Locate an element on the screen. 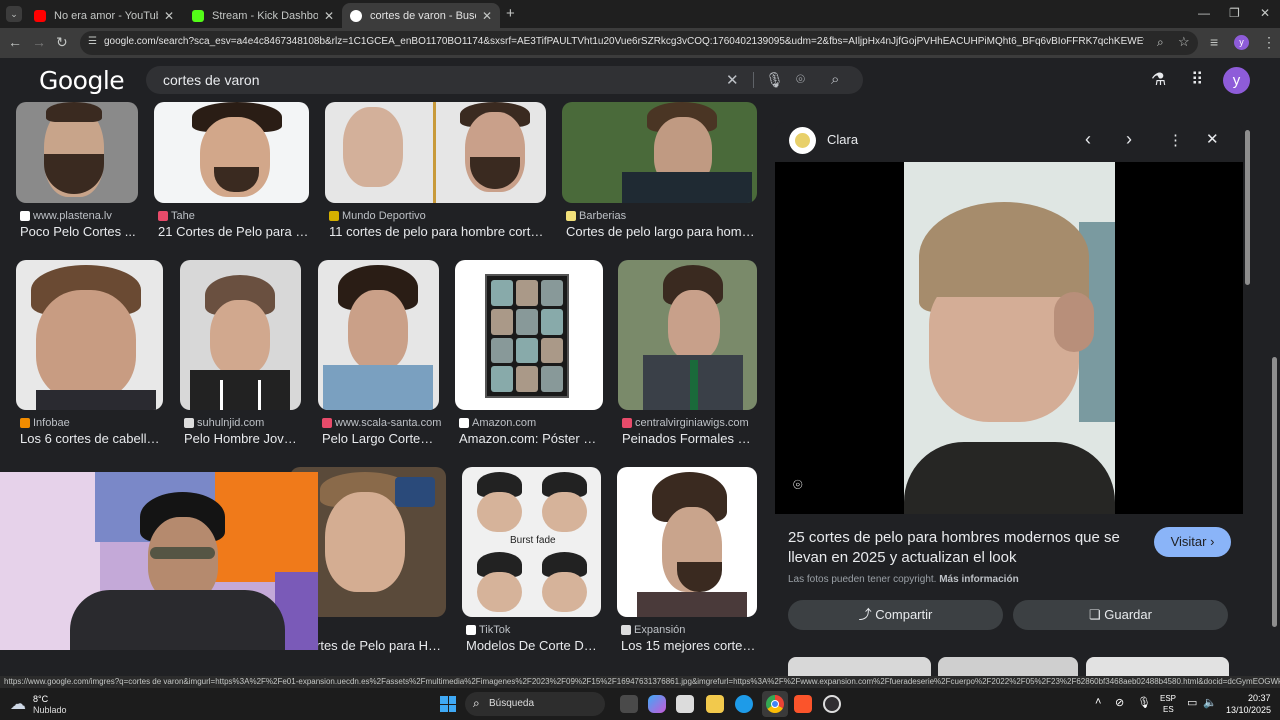 Image resolution: width=1280 pixels, height=720 pixels. back-icon: ← is located at coordinates (15, 42).